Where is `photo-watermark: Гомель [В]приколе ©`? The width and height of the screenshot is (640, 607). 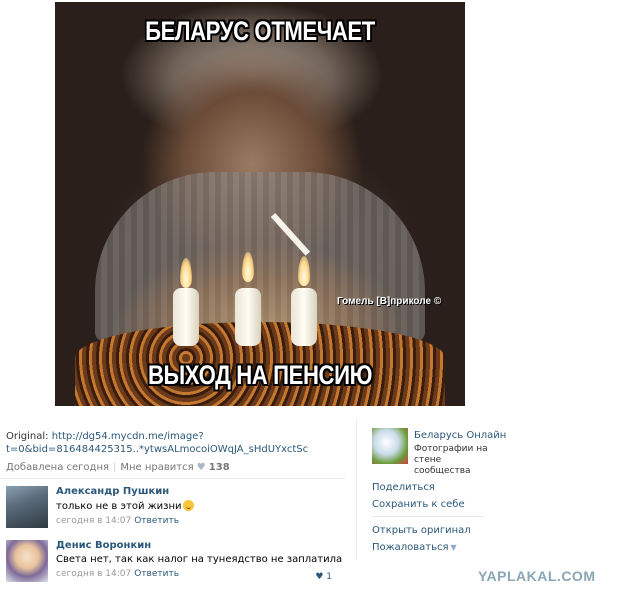 photo-watermark: Гомель [В]приколе © is located at coordinates (389, 301).